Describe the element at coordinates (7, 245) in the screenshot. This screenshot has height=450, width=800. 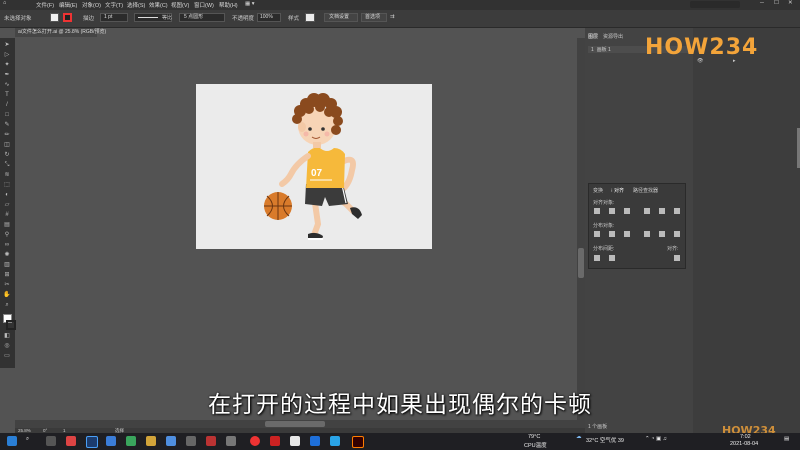
I see `blend-icon: ∞` at that location.